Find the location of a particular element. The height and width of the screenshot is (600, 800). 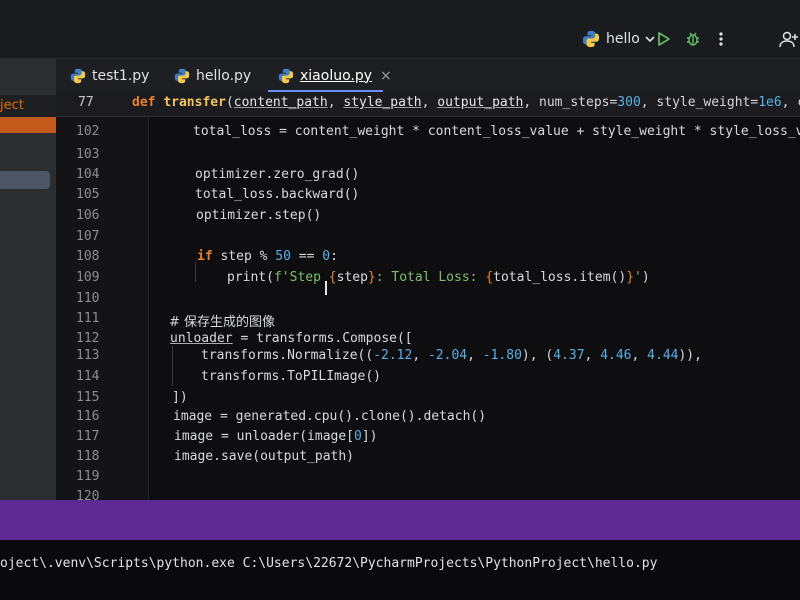

code-line: 103 is located at coordinates (428, 155).